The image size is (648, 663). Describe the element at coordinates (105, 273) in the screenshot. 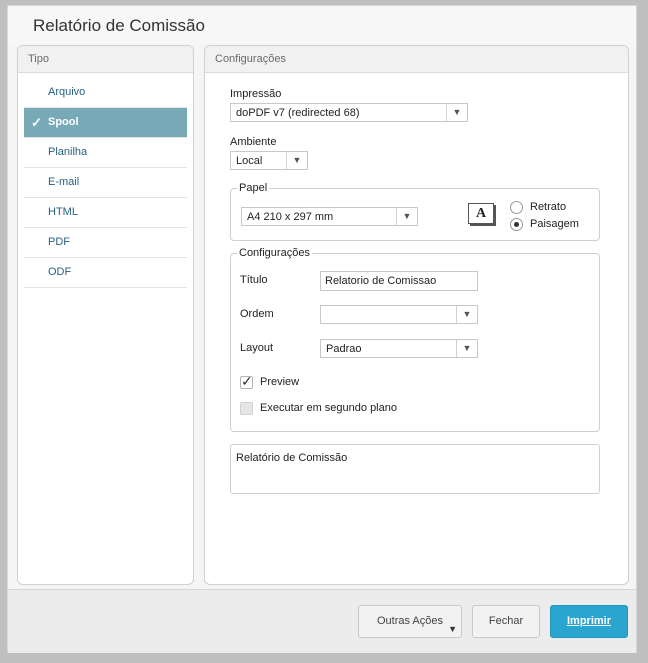

I see `tipo-item-odf: ODF` at that location.